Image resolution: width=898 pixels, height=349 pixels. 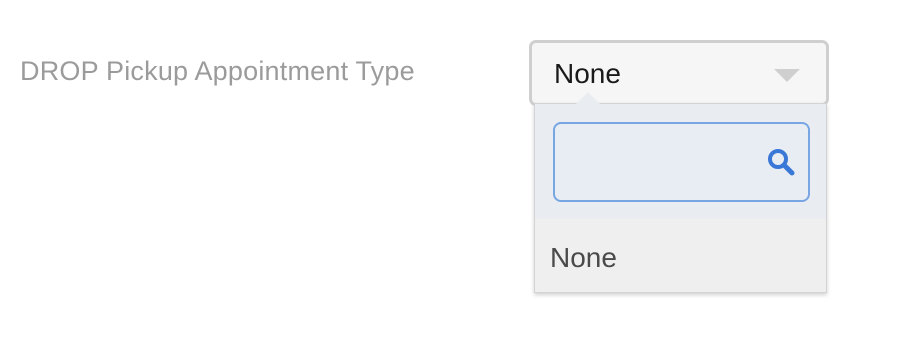 I want to click on search-input, so click(x=669, y=162).